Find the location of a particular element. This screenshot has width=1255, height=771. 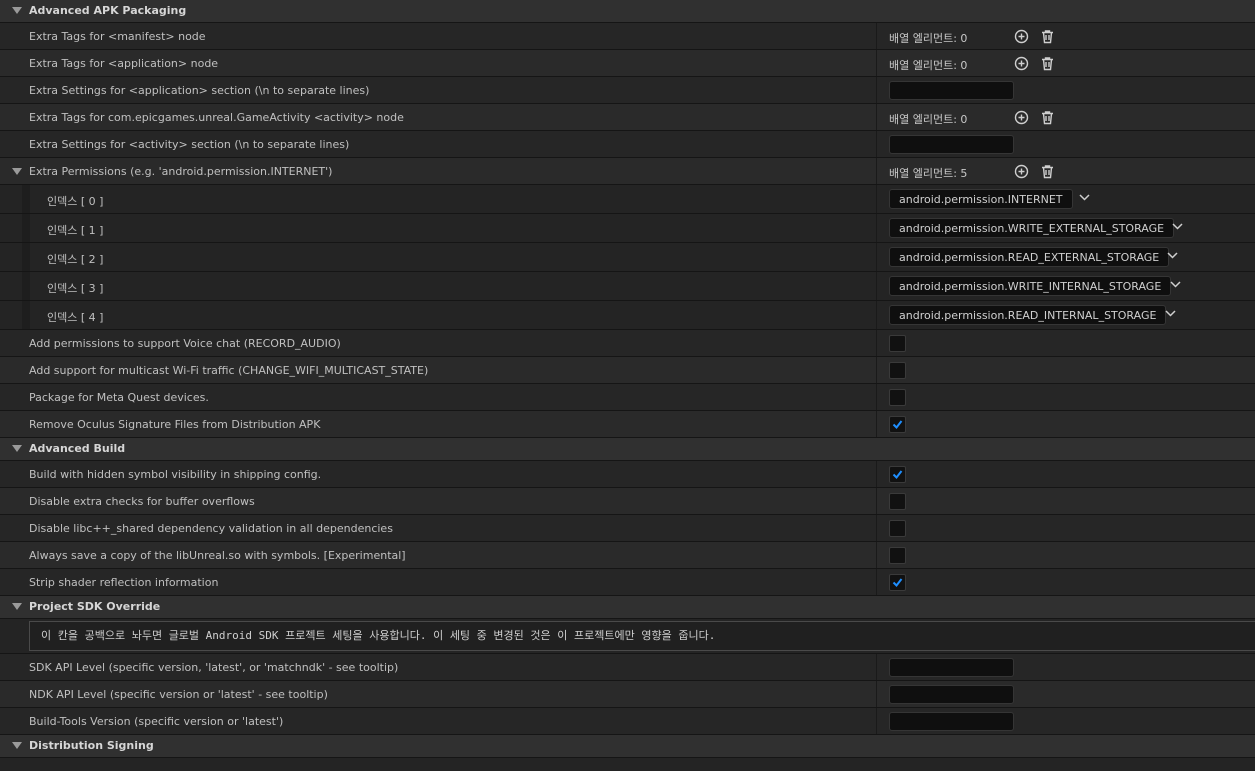

permission-item: 인덱스 [ 0 ] android.permission.INTERNET is located at coordinates (627, 199).